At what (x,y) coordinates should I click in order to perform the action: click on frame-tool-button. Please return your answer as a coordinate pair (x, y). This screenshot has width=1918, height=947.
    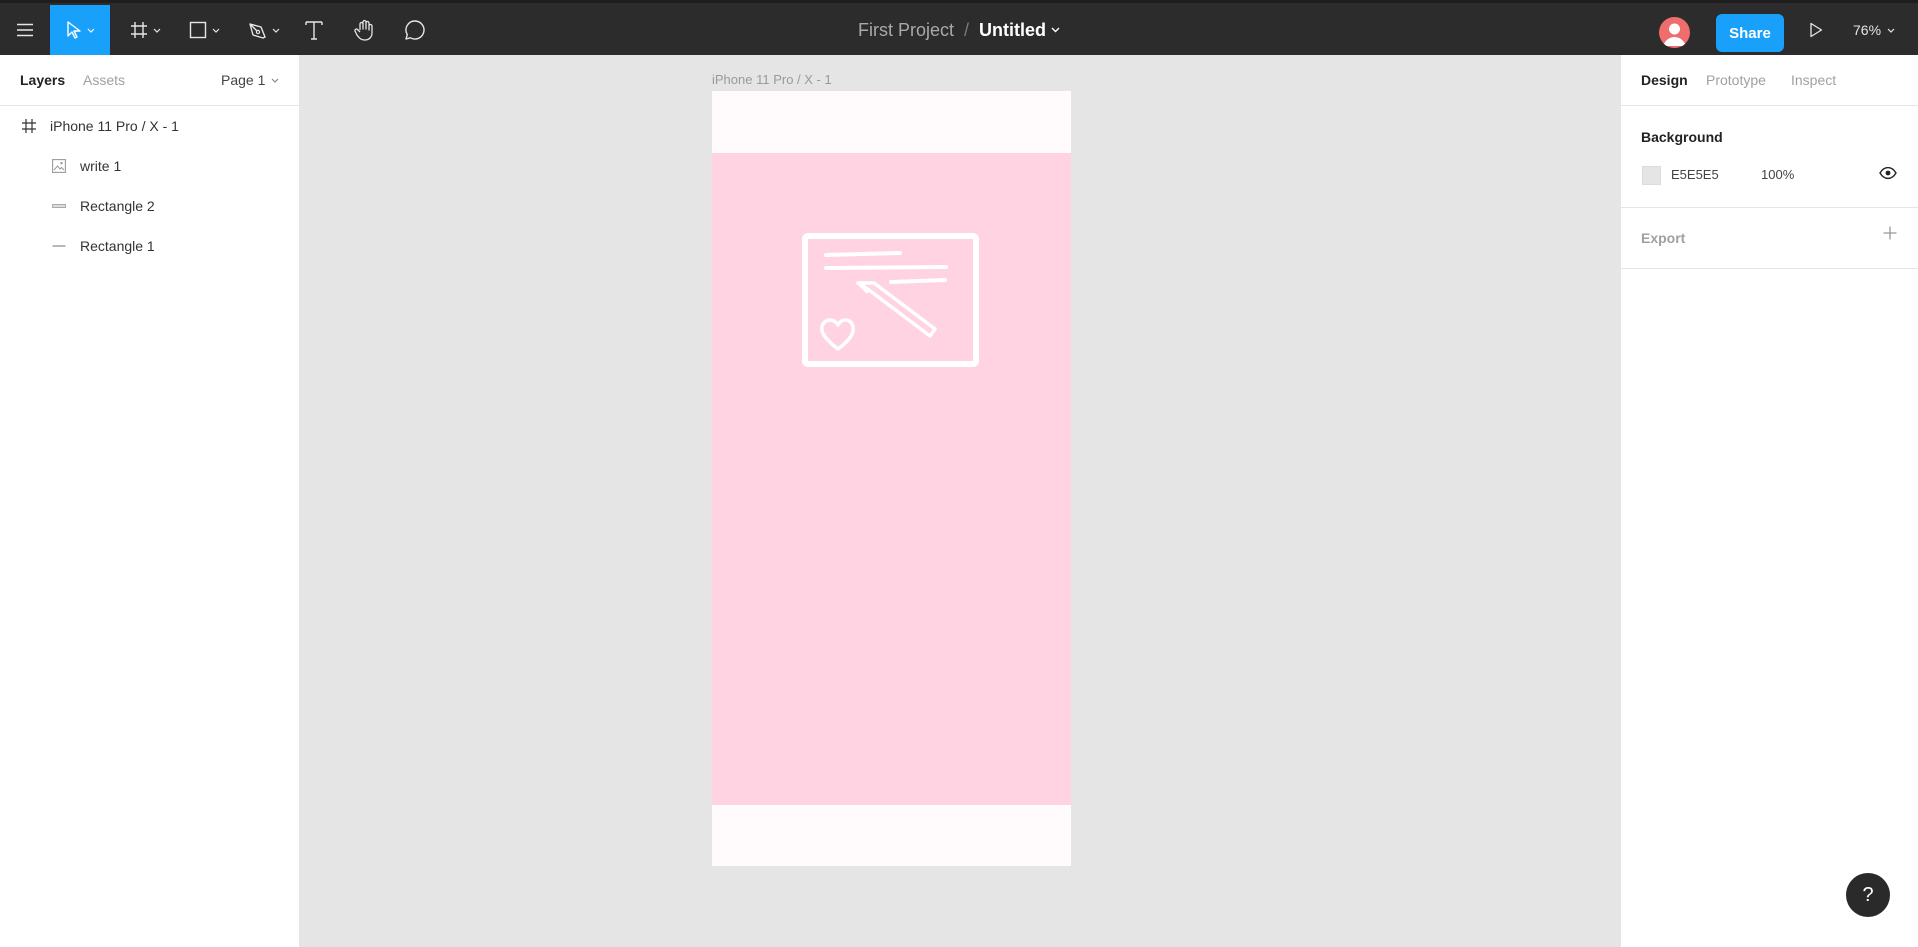
    Looking at the image, I should click on (145, 30).